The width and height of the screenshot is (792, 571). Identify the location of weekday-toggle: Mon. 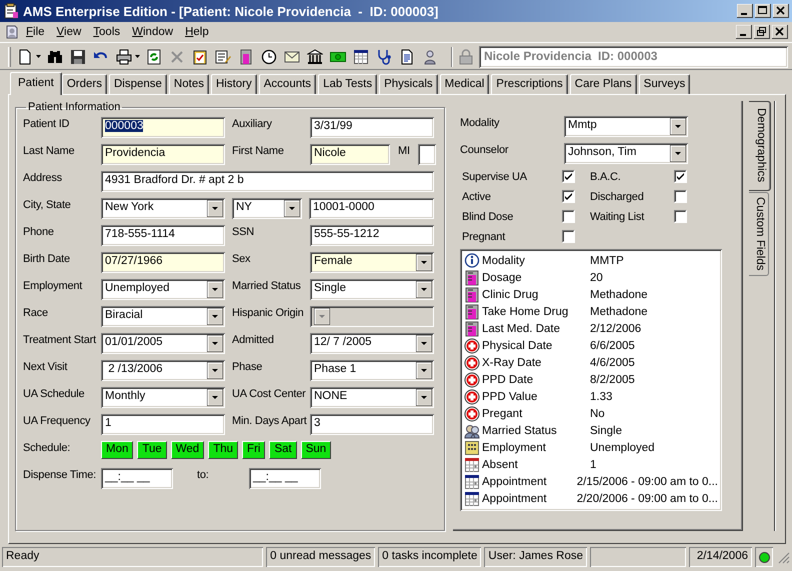
(117, 450).